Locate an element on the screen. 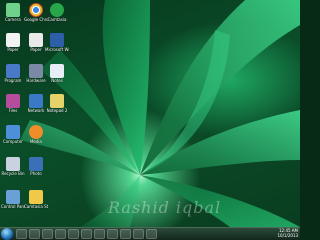 This screenshot has height=240, width=320. internet-explorer-icon is located at coordinates (21, 234).